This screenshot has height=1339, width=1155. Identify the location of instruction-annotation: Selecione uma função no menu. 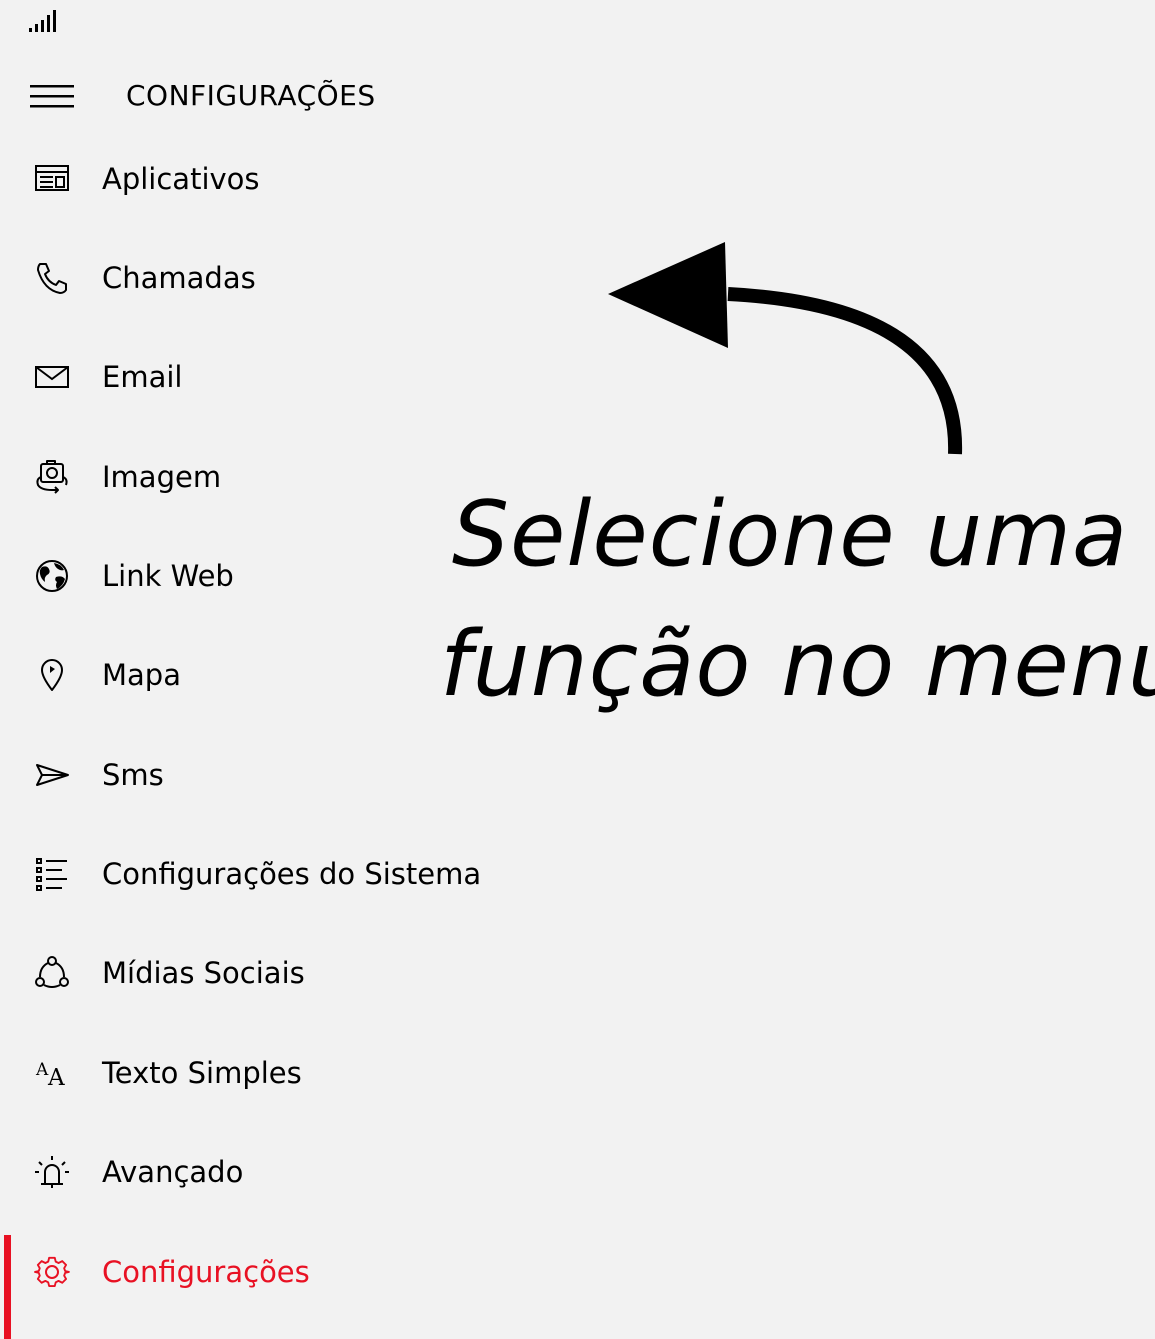
(797, 600).